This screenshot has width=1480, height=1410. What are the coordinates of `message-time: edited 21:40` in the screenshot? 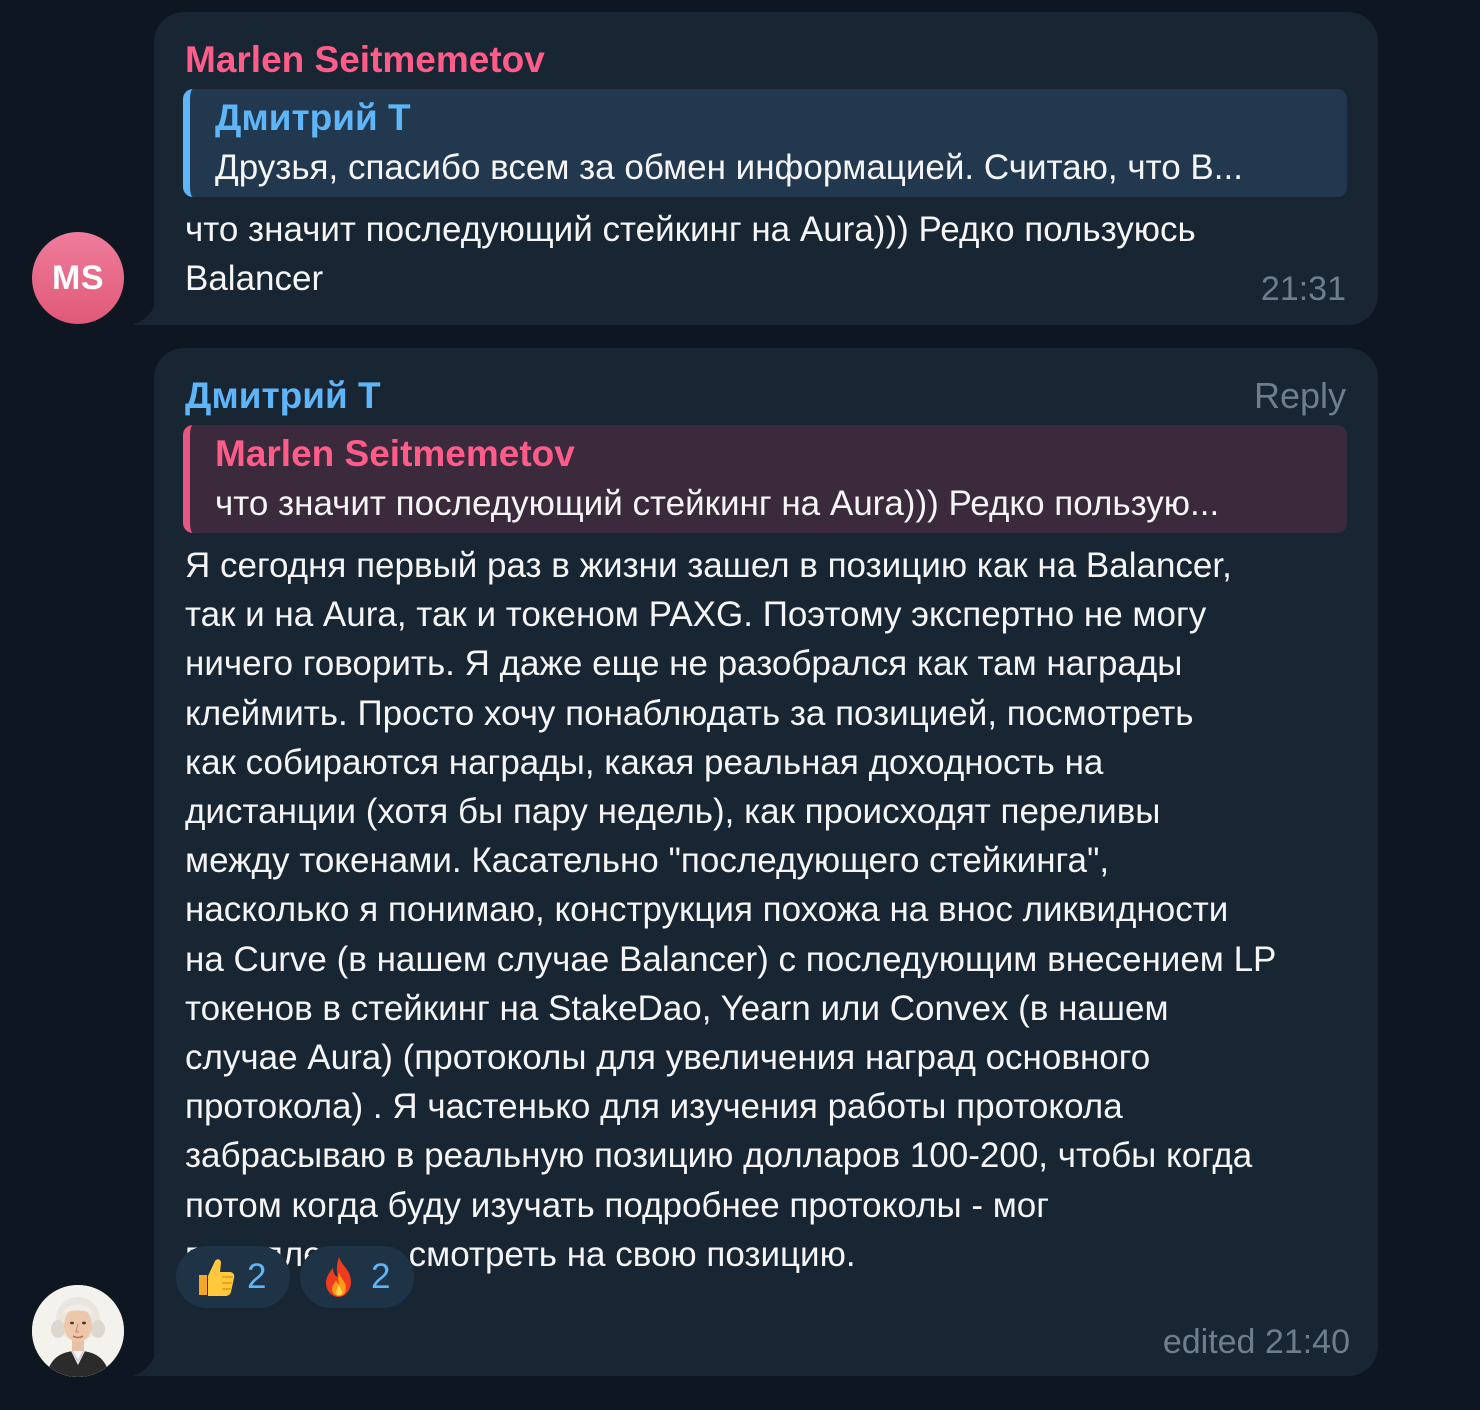 It's located at (1256, 1342).